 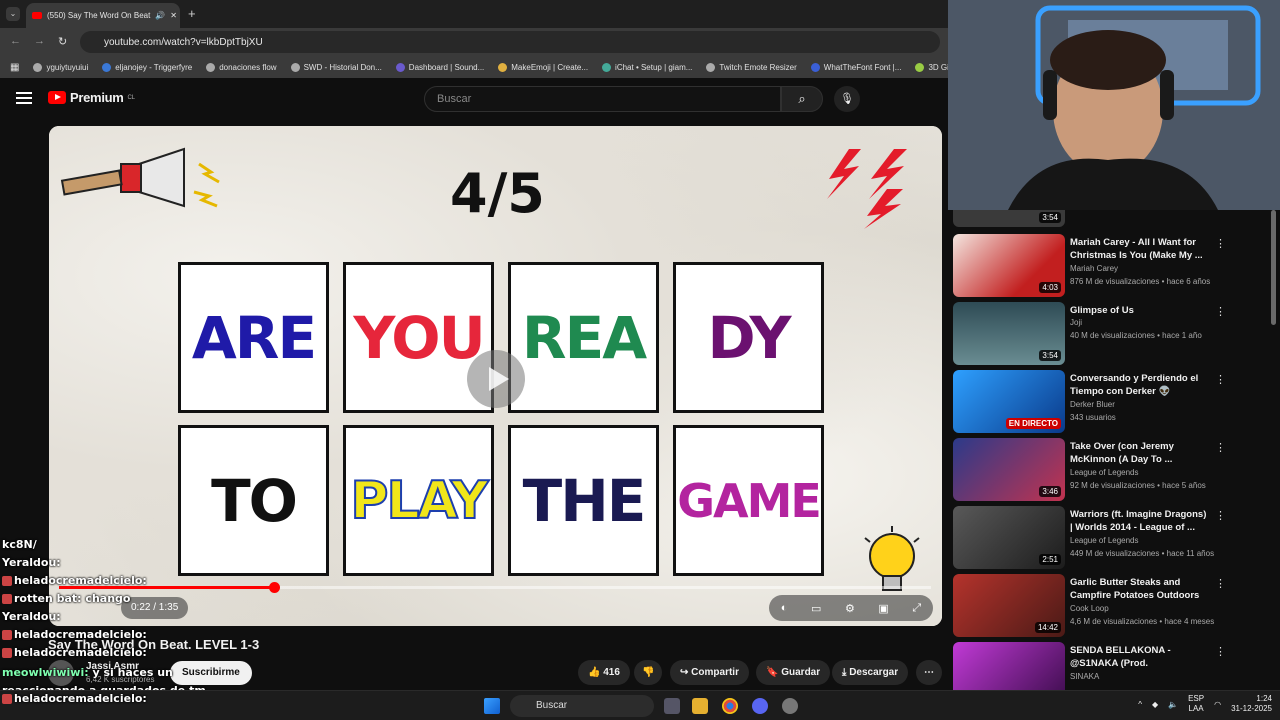 What do you see at coordinates (709, 672) in the screenshot?
I see `share-button: ↪ Compartir` at bounding box center [709, 672].